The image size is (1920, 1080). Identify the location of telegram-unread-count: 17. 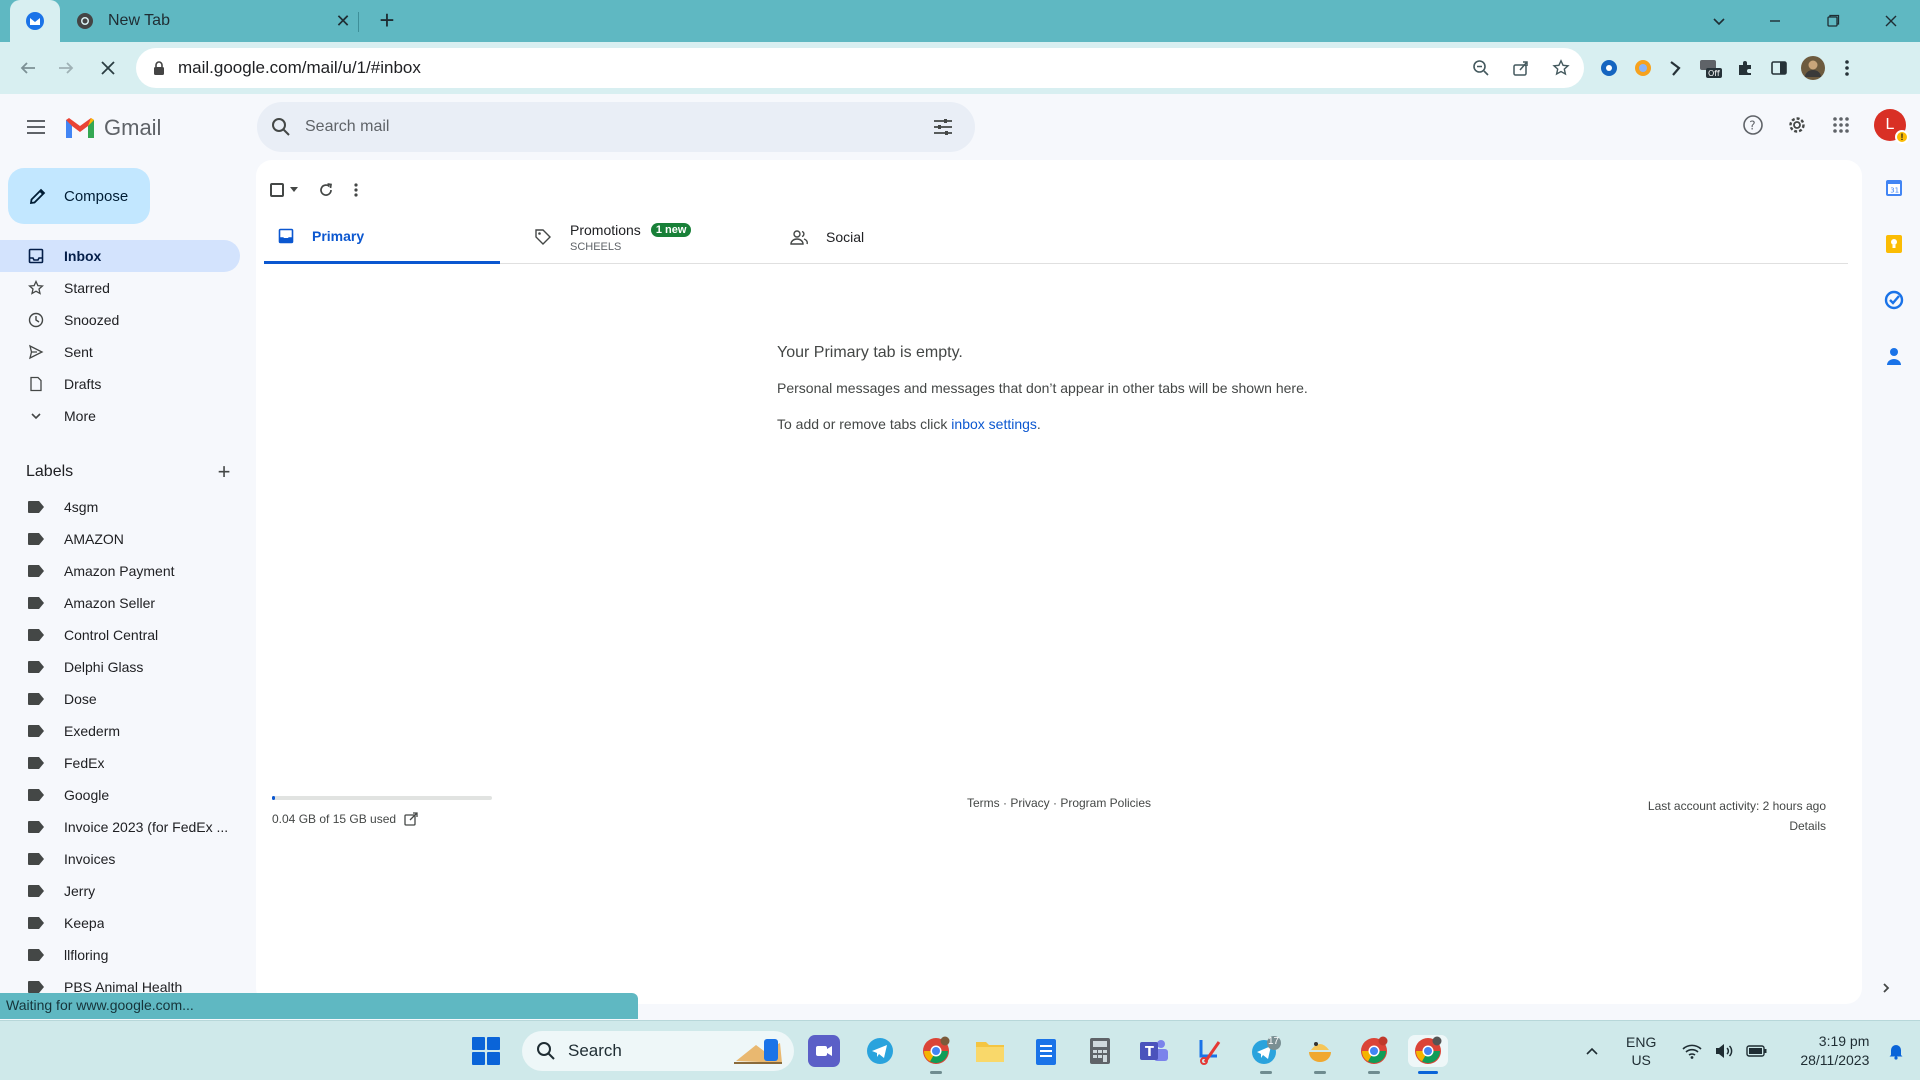
(1274, 1041).